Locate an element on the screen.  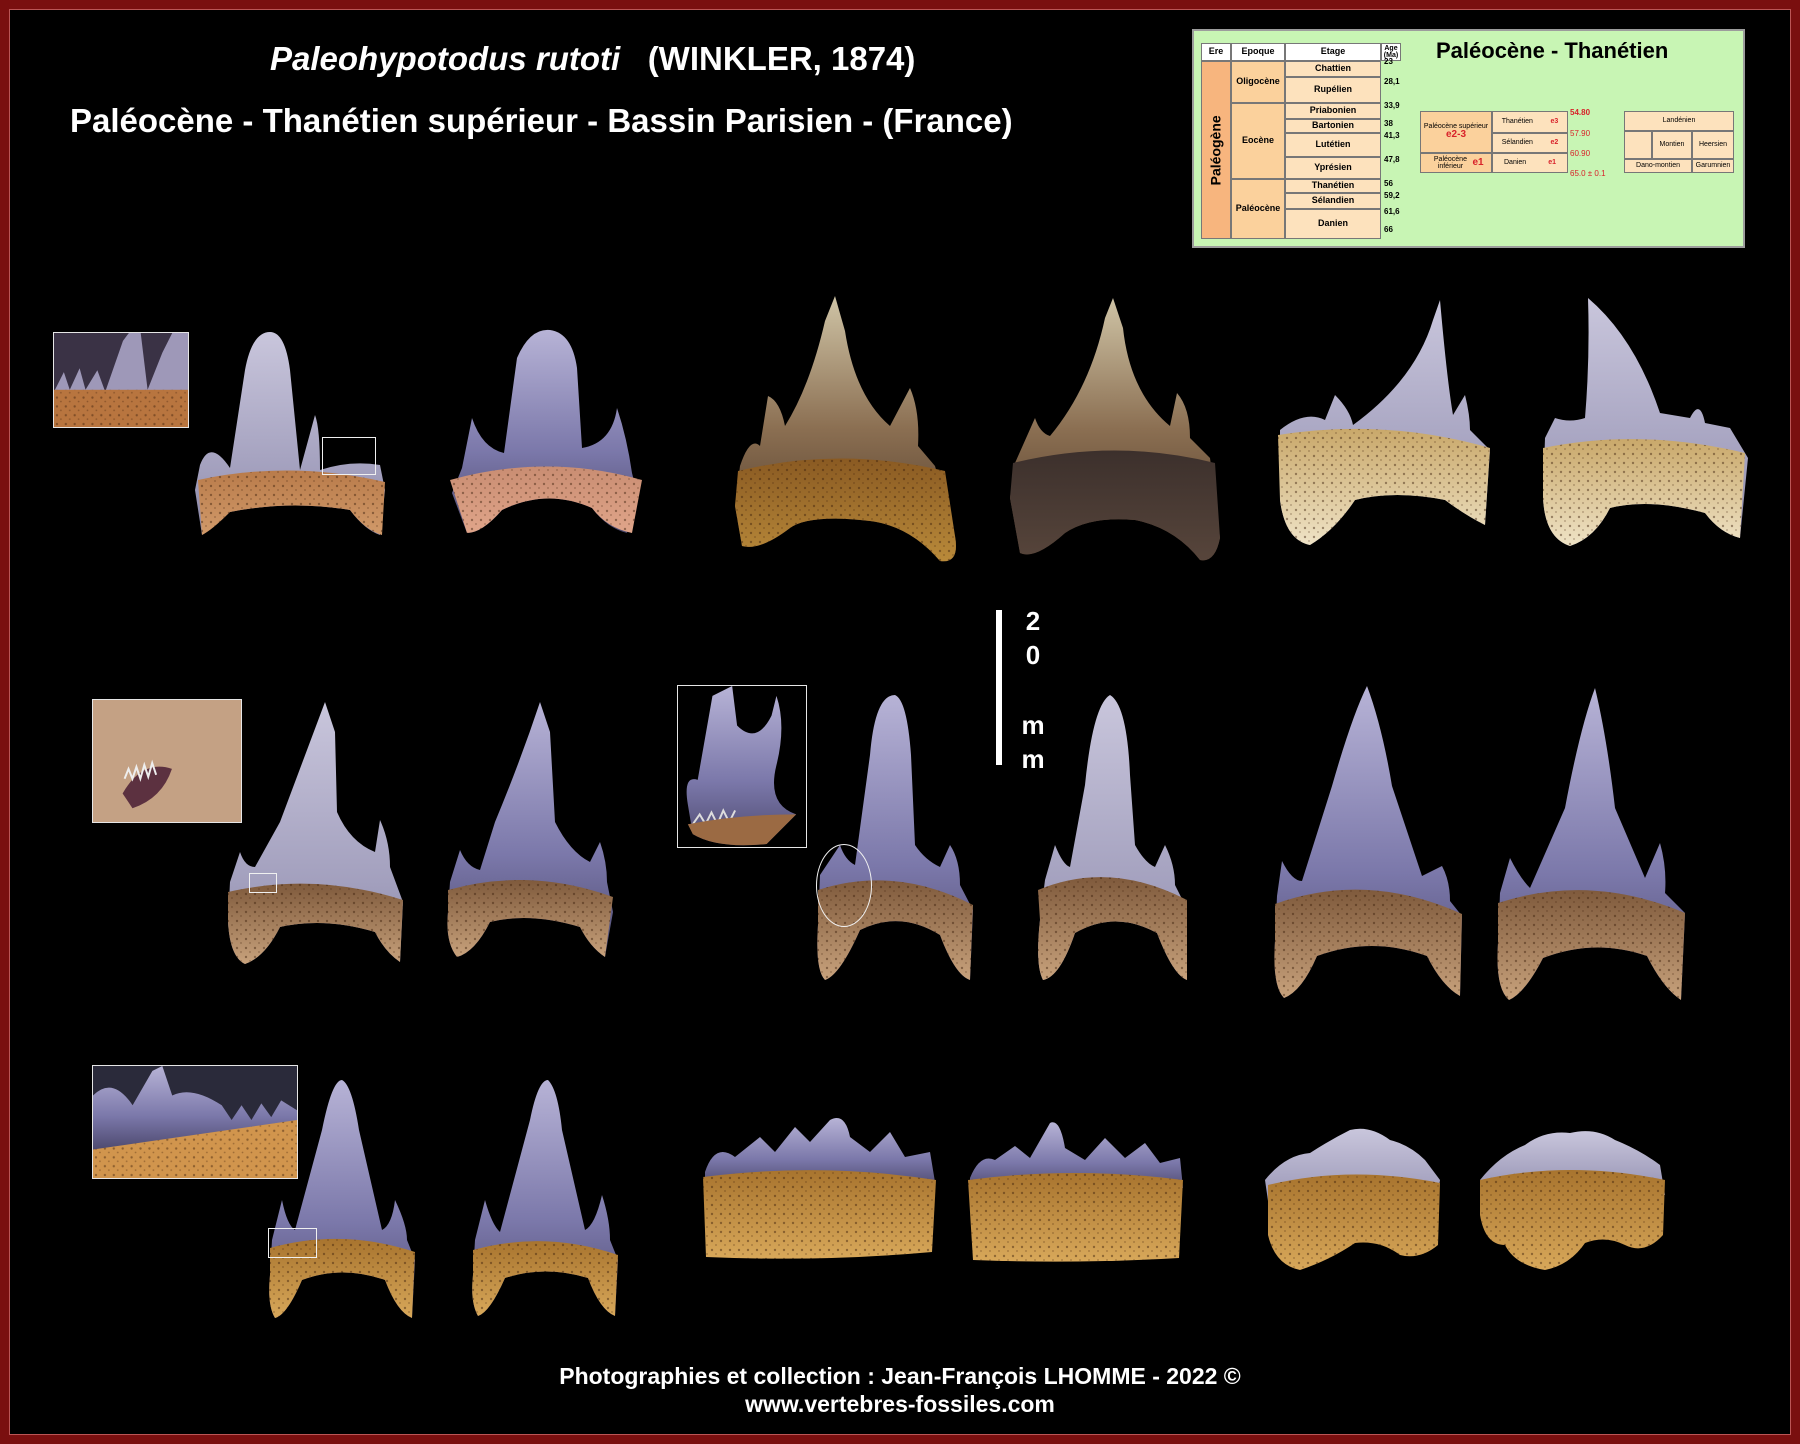
strat-regional: Garumnien is located at coordinates (1713, 166).